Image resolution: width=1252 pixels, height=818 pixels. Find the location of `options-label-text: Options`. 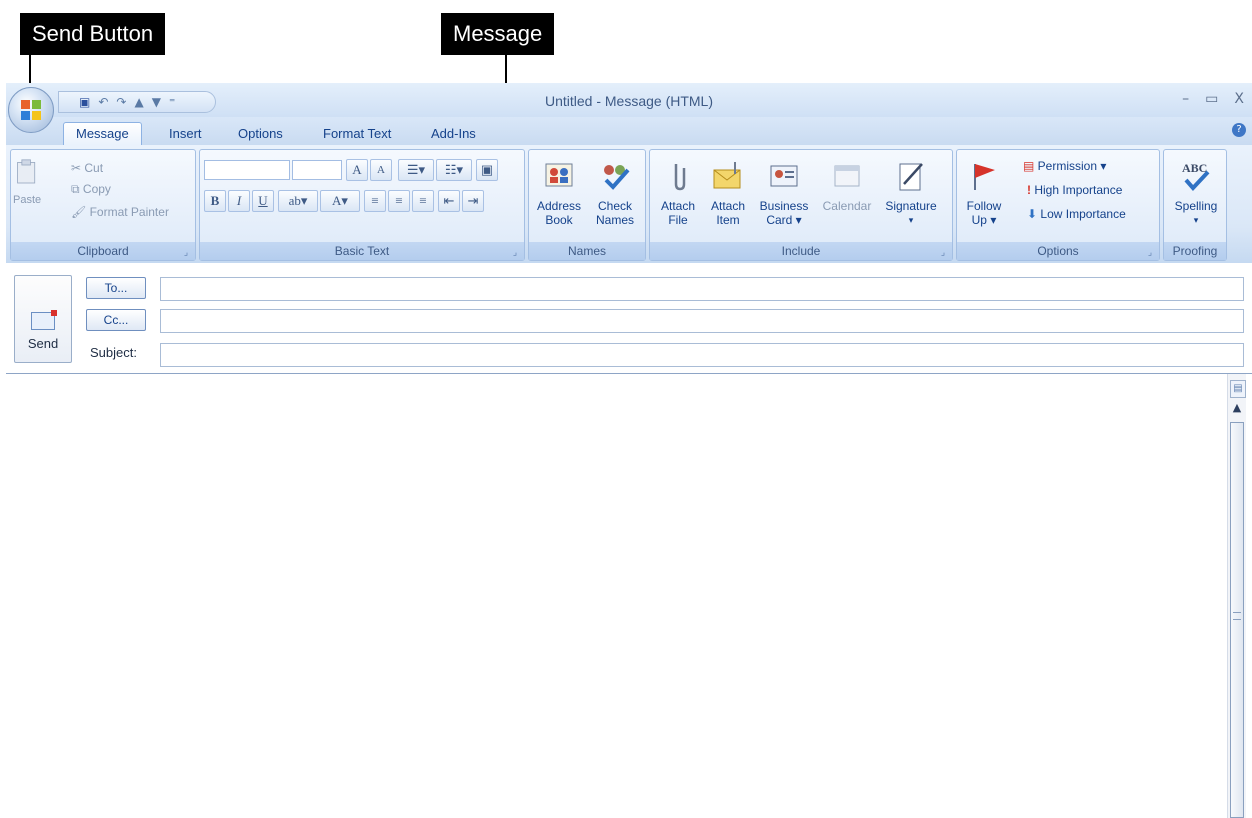

options-label-text: Options is located at coordinates (1058, 251).